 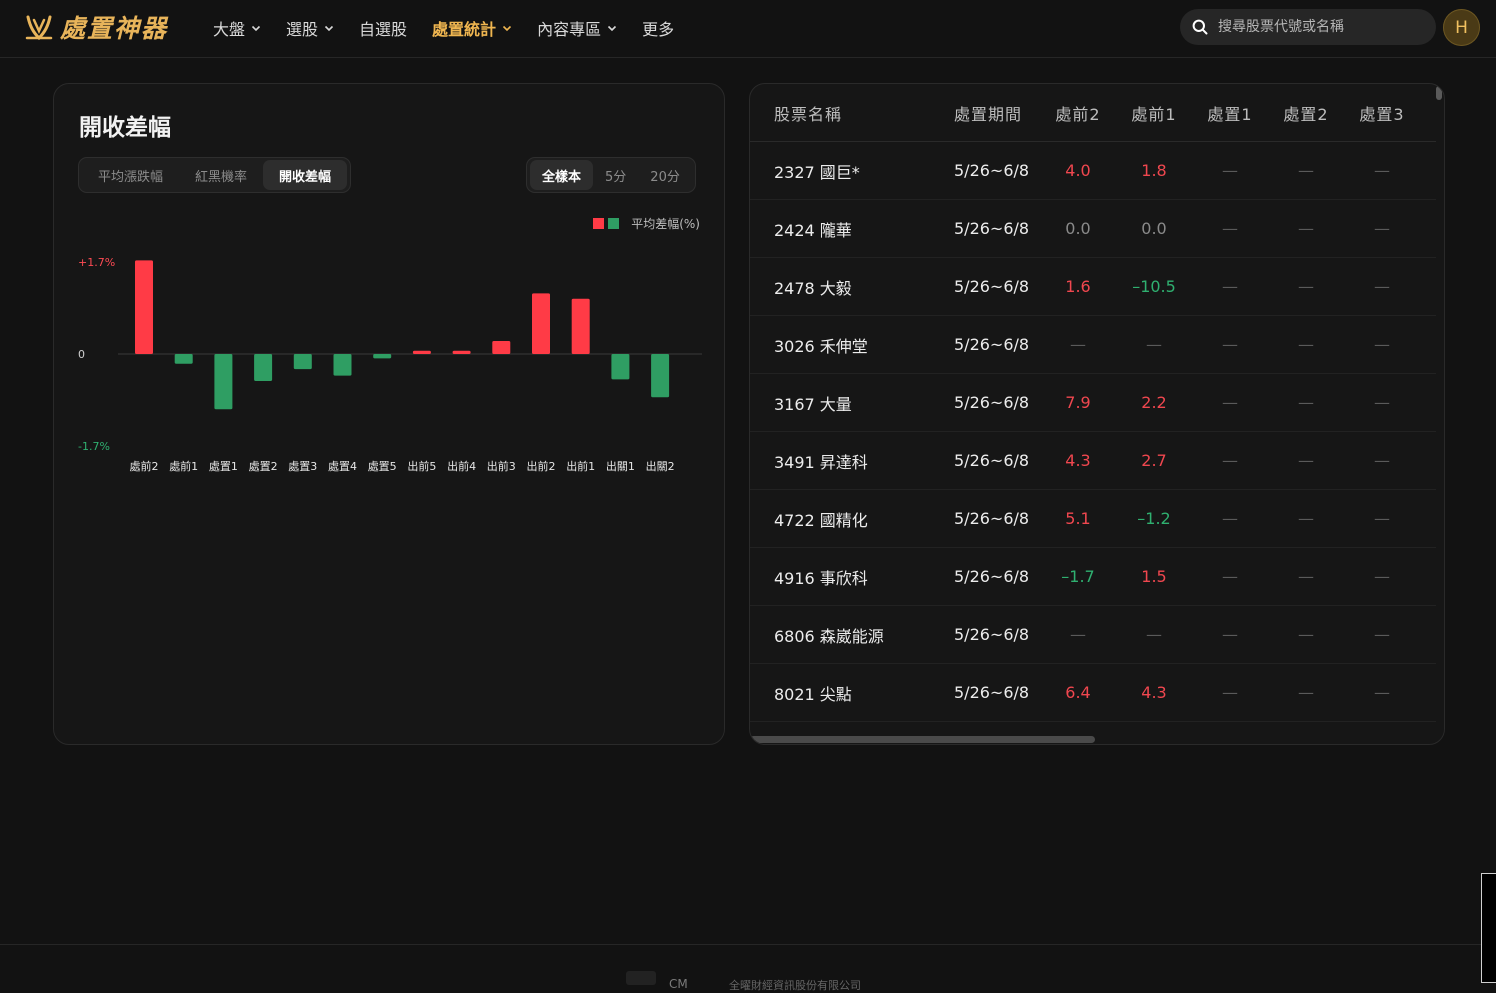 I want to click on metric-tab-2: 開收差幅, so click(x=305, y=175).